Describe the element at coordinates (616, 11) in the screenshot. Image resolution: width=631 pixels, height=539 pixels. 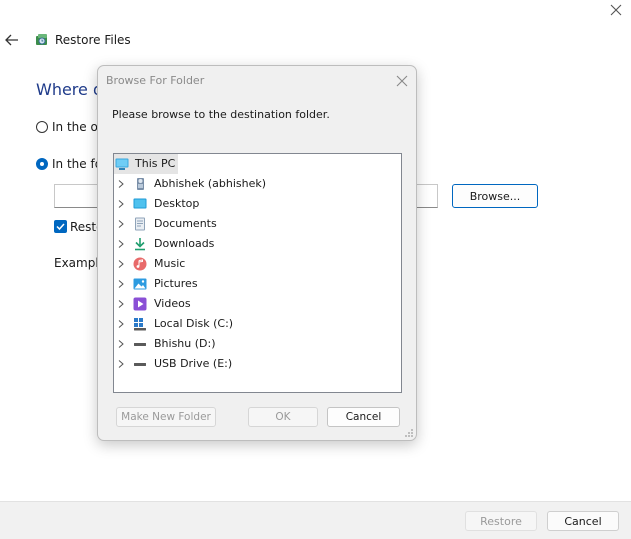
I see `close-icon` at that location.